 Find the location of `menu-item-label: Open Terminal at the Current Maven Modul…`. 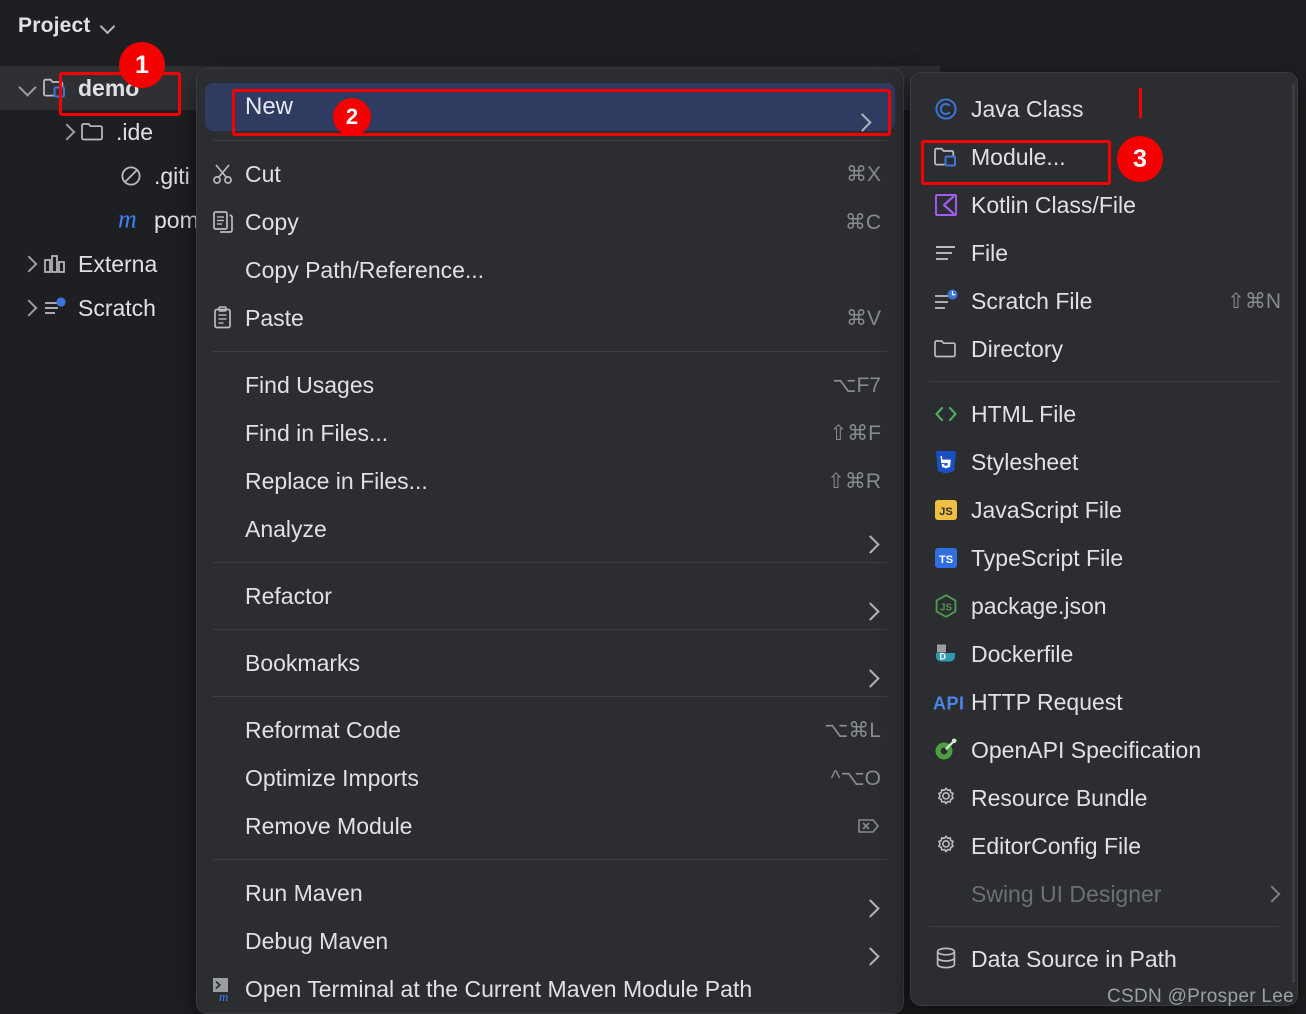

menu-item-label: Open Terminal at the Current Maven Modul… is located at coordinates (499, 988).